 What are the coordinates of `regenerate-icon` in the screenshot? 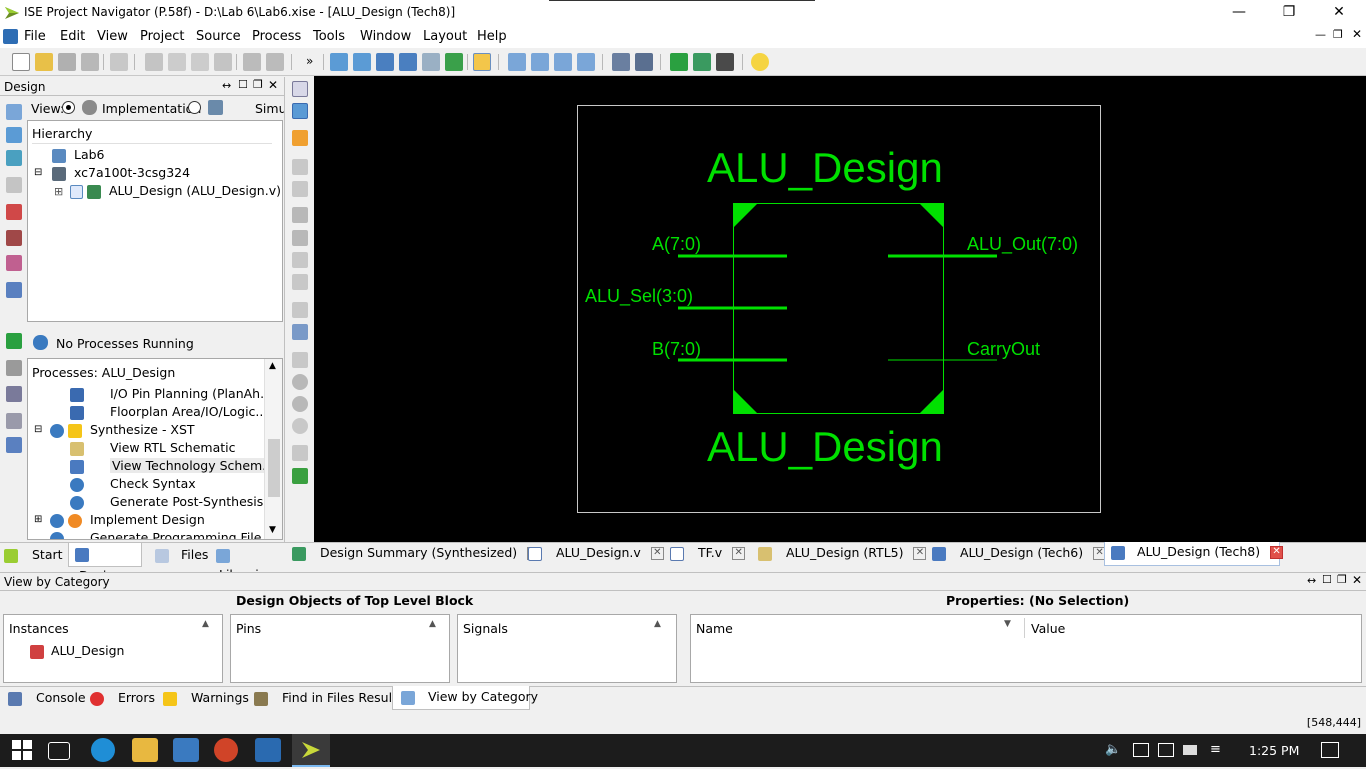 It's located at (300, 310).